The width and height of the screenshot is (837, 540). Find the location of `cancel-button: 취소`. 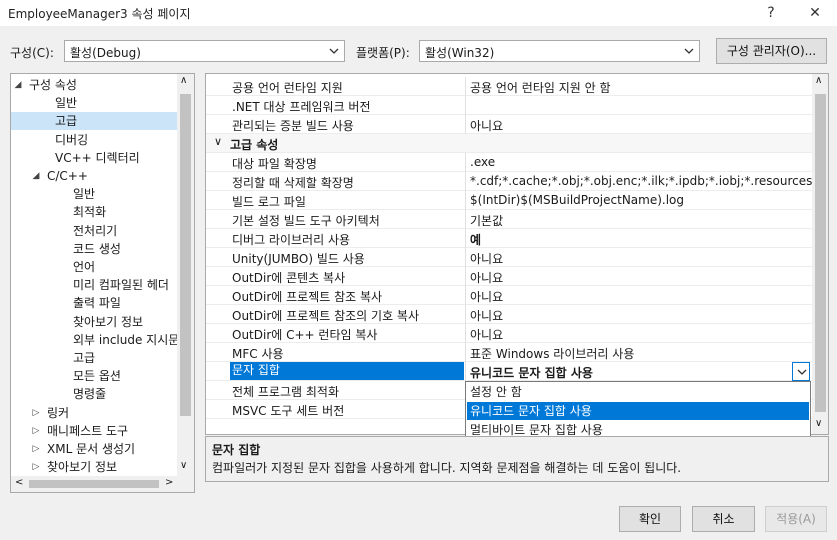

cancel-button: 취소 is located at coordinates (723, 519).